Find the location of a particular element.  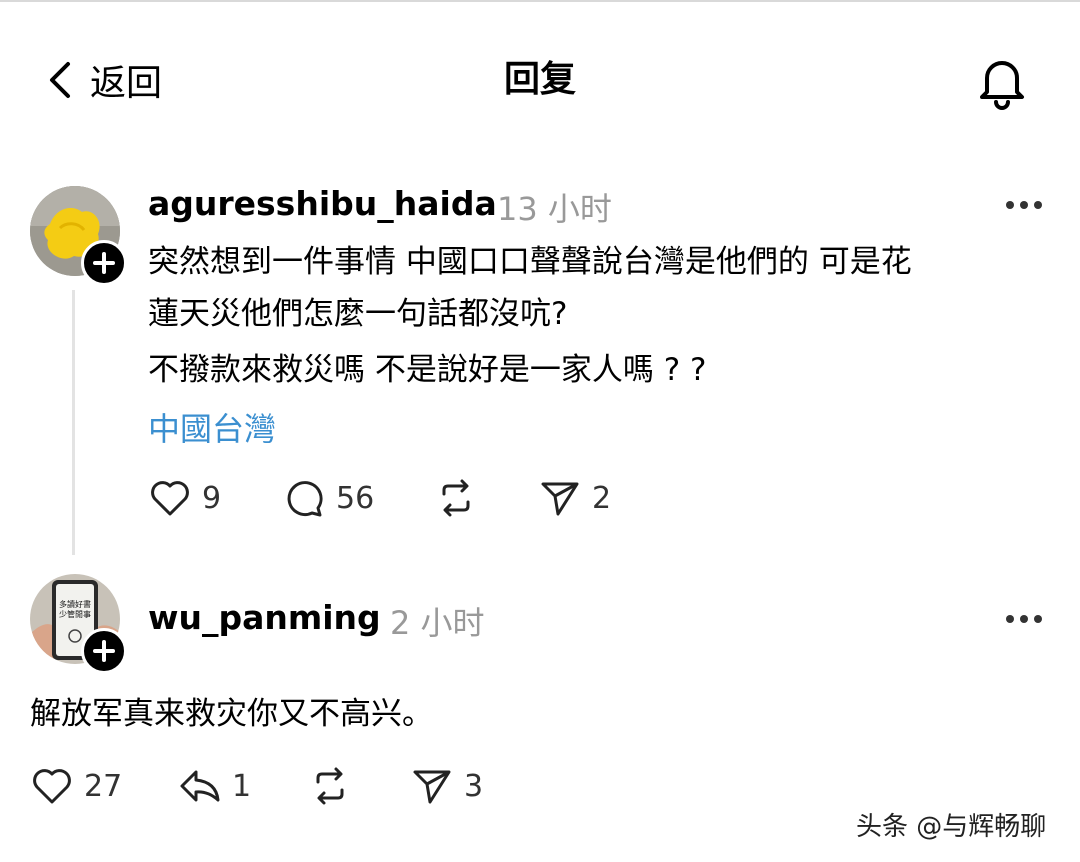

avatar-text: 多讀好書 is located at coordinates (75, 604).